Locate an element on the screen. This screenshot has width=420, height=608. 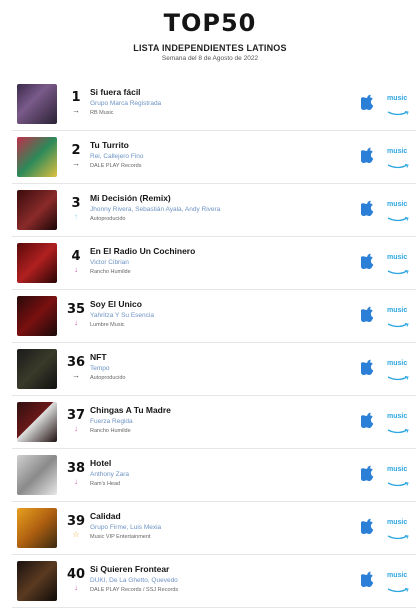
song-title: Soy El Unico is located at coordinates (220, 304).